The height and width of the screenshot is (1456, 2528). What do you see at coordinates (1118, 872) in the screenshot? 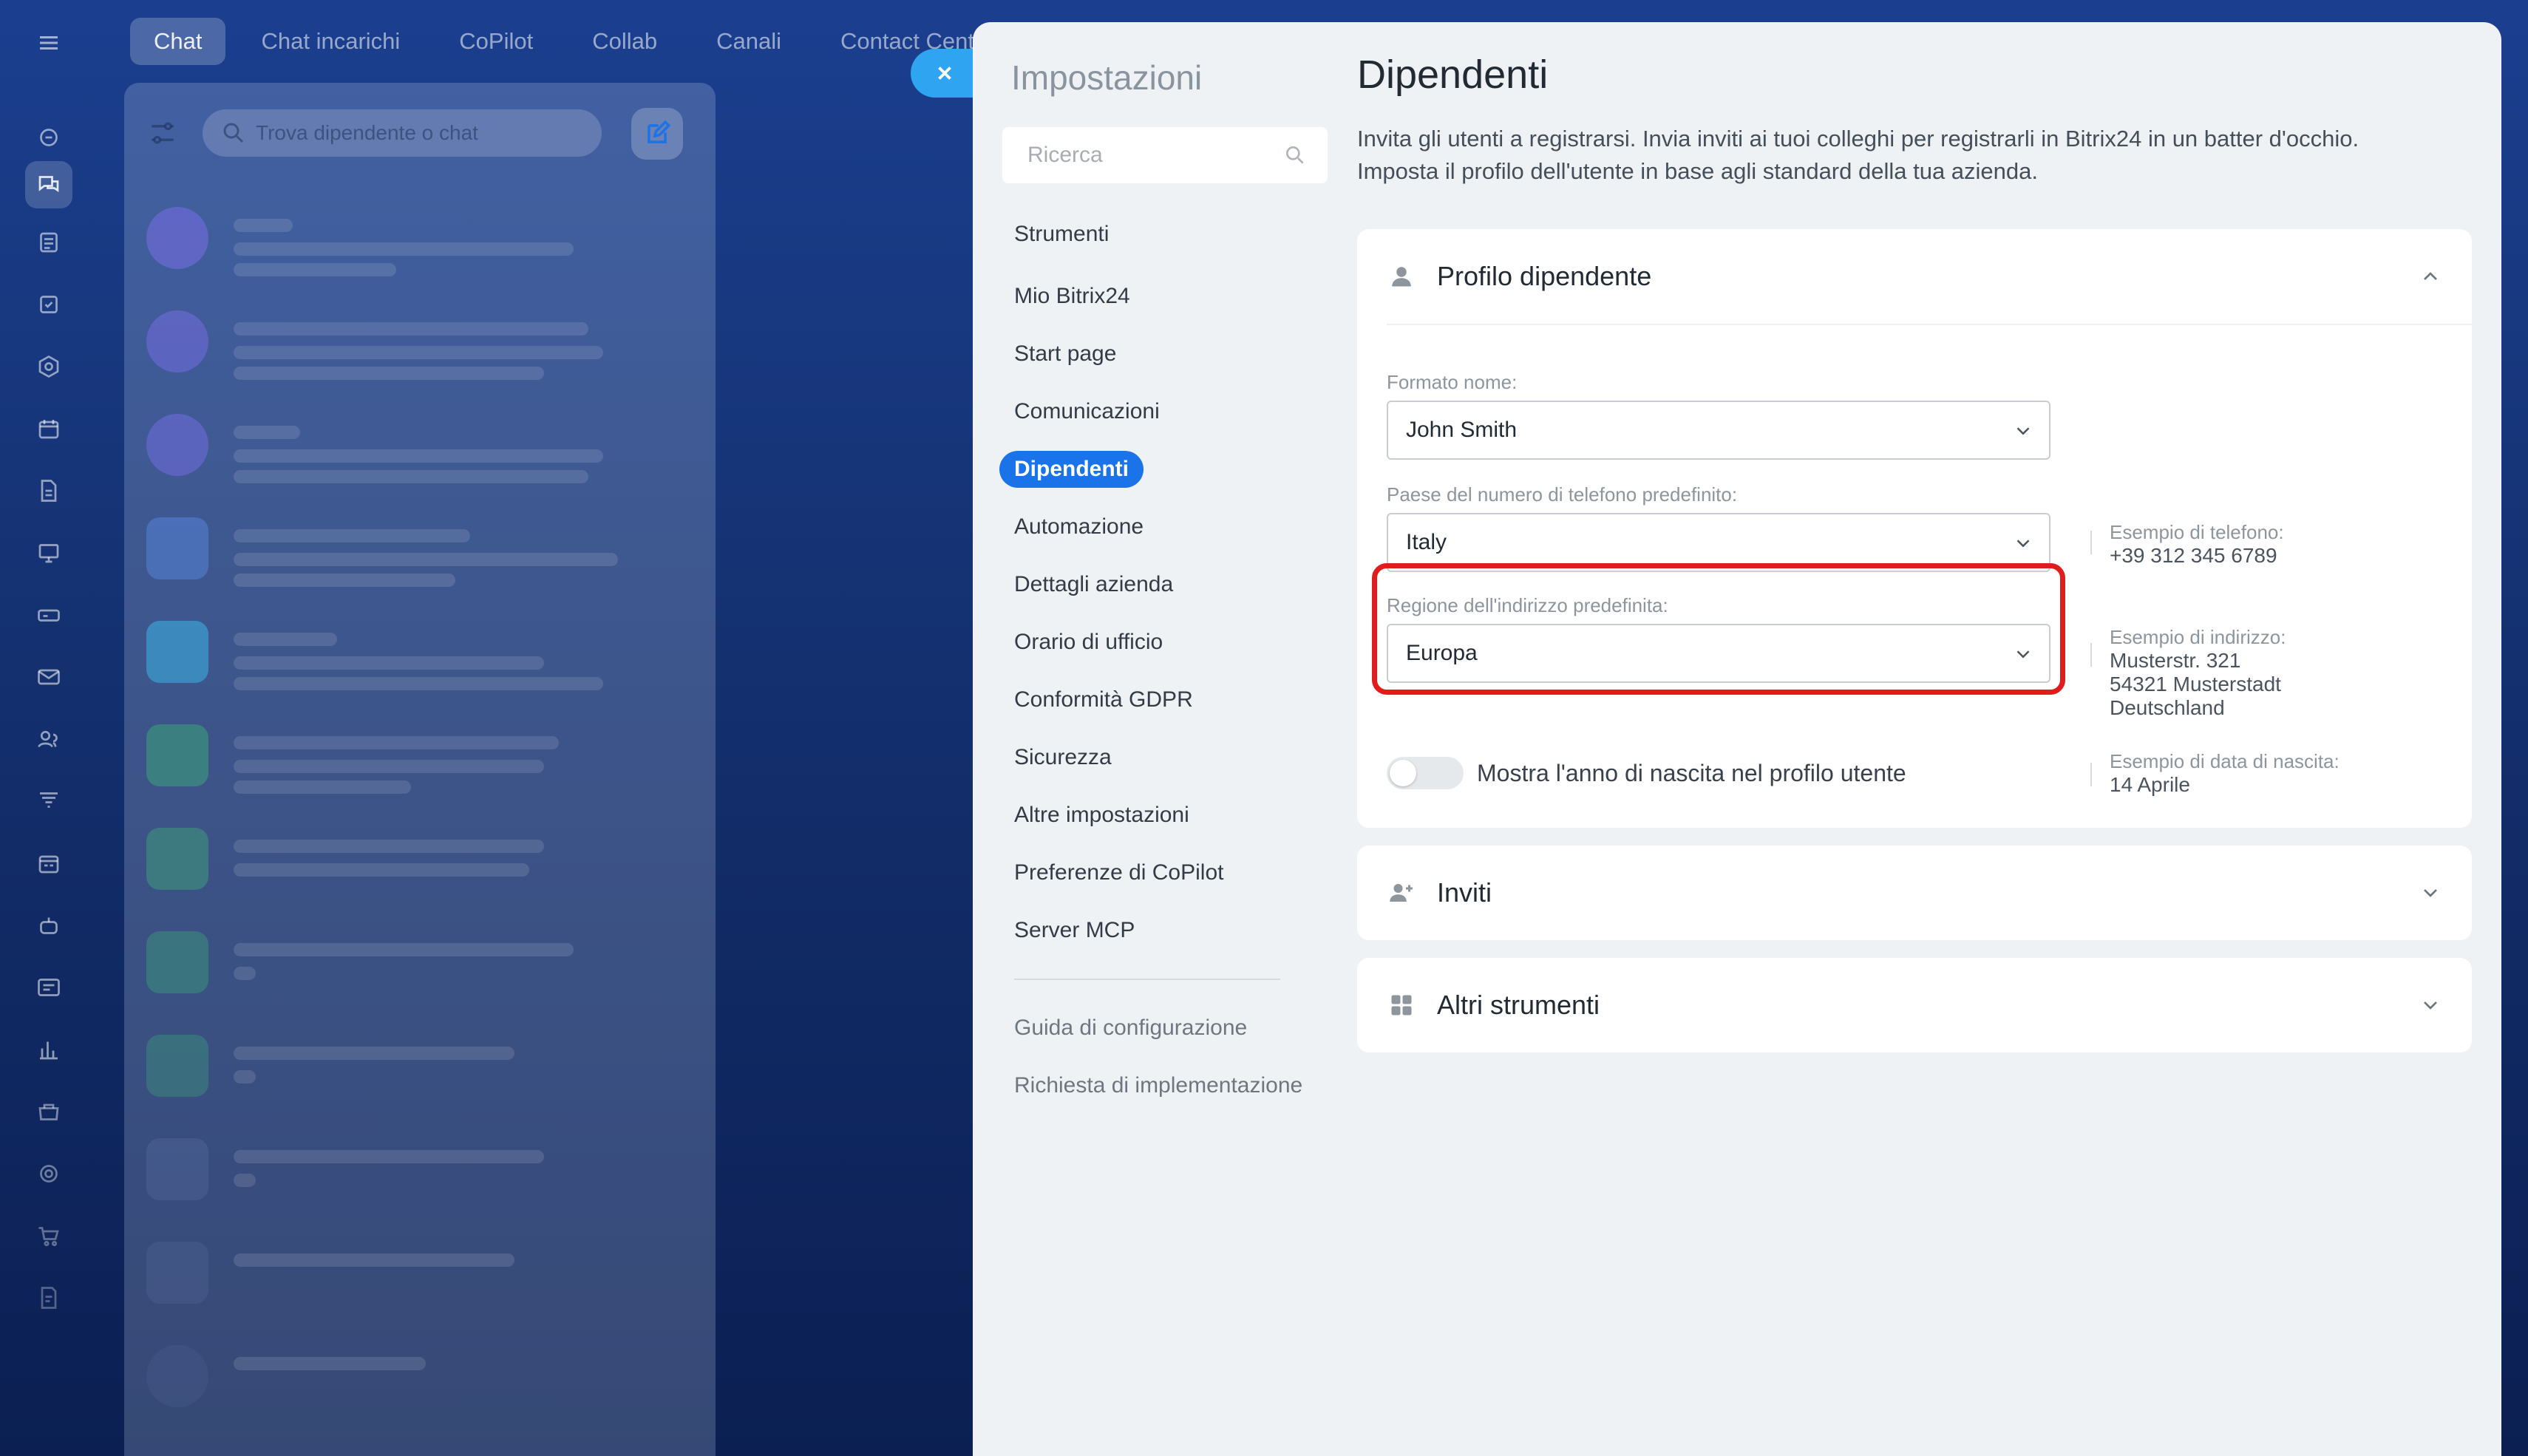
I see `menu-item-preferenze-copilot: Preferenze di CoPilot` at bounding box center [1118, 872].